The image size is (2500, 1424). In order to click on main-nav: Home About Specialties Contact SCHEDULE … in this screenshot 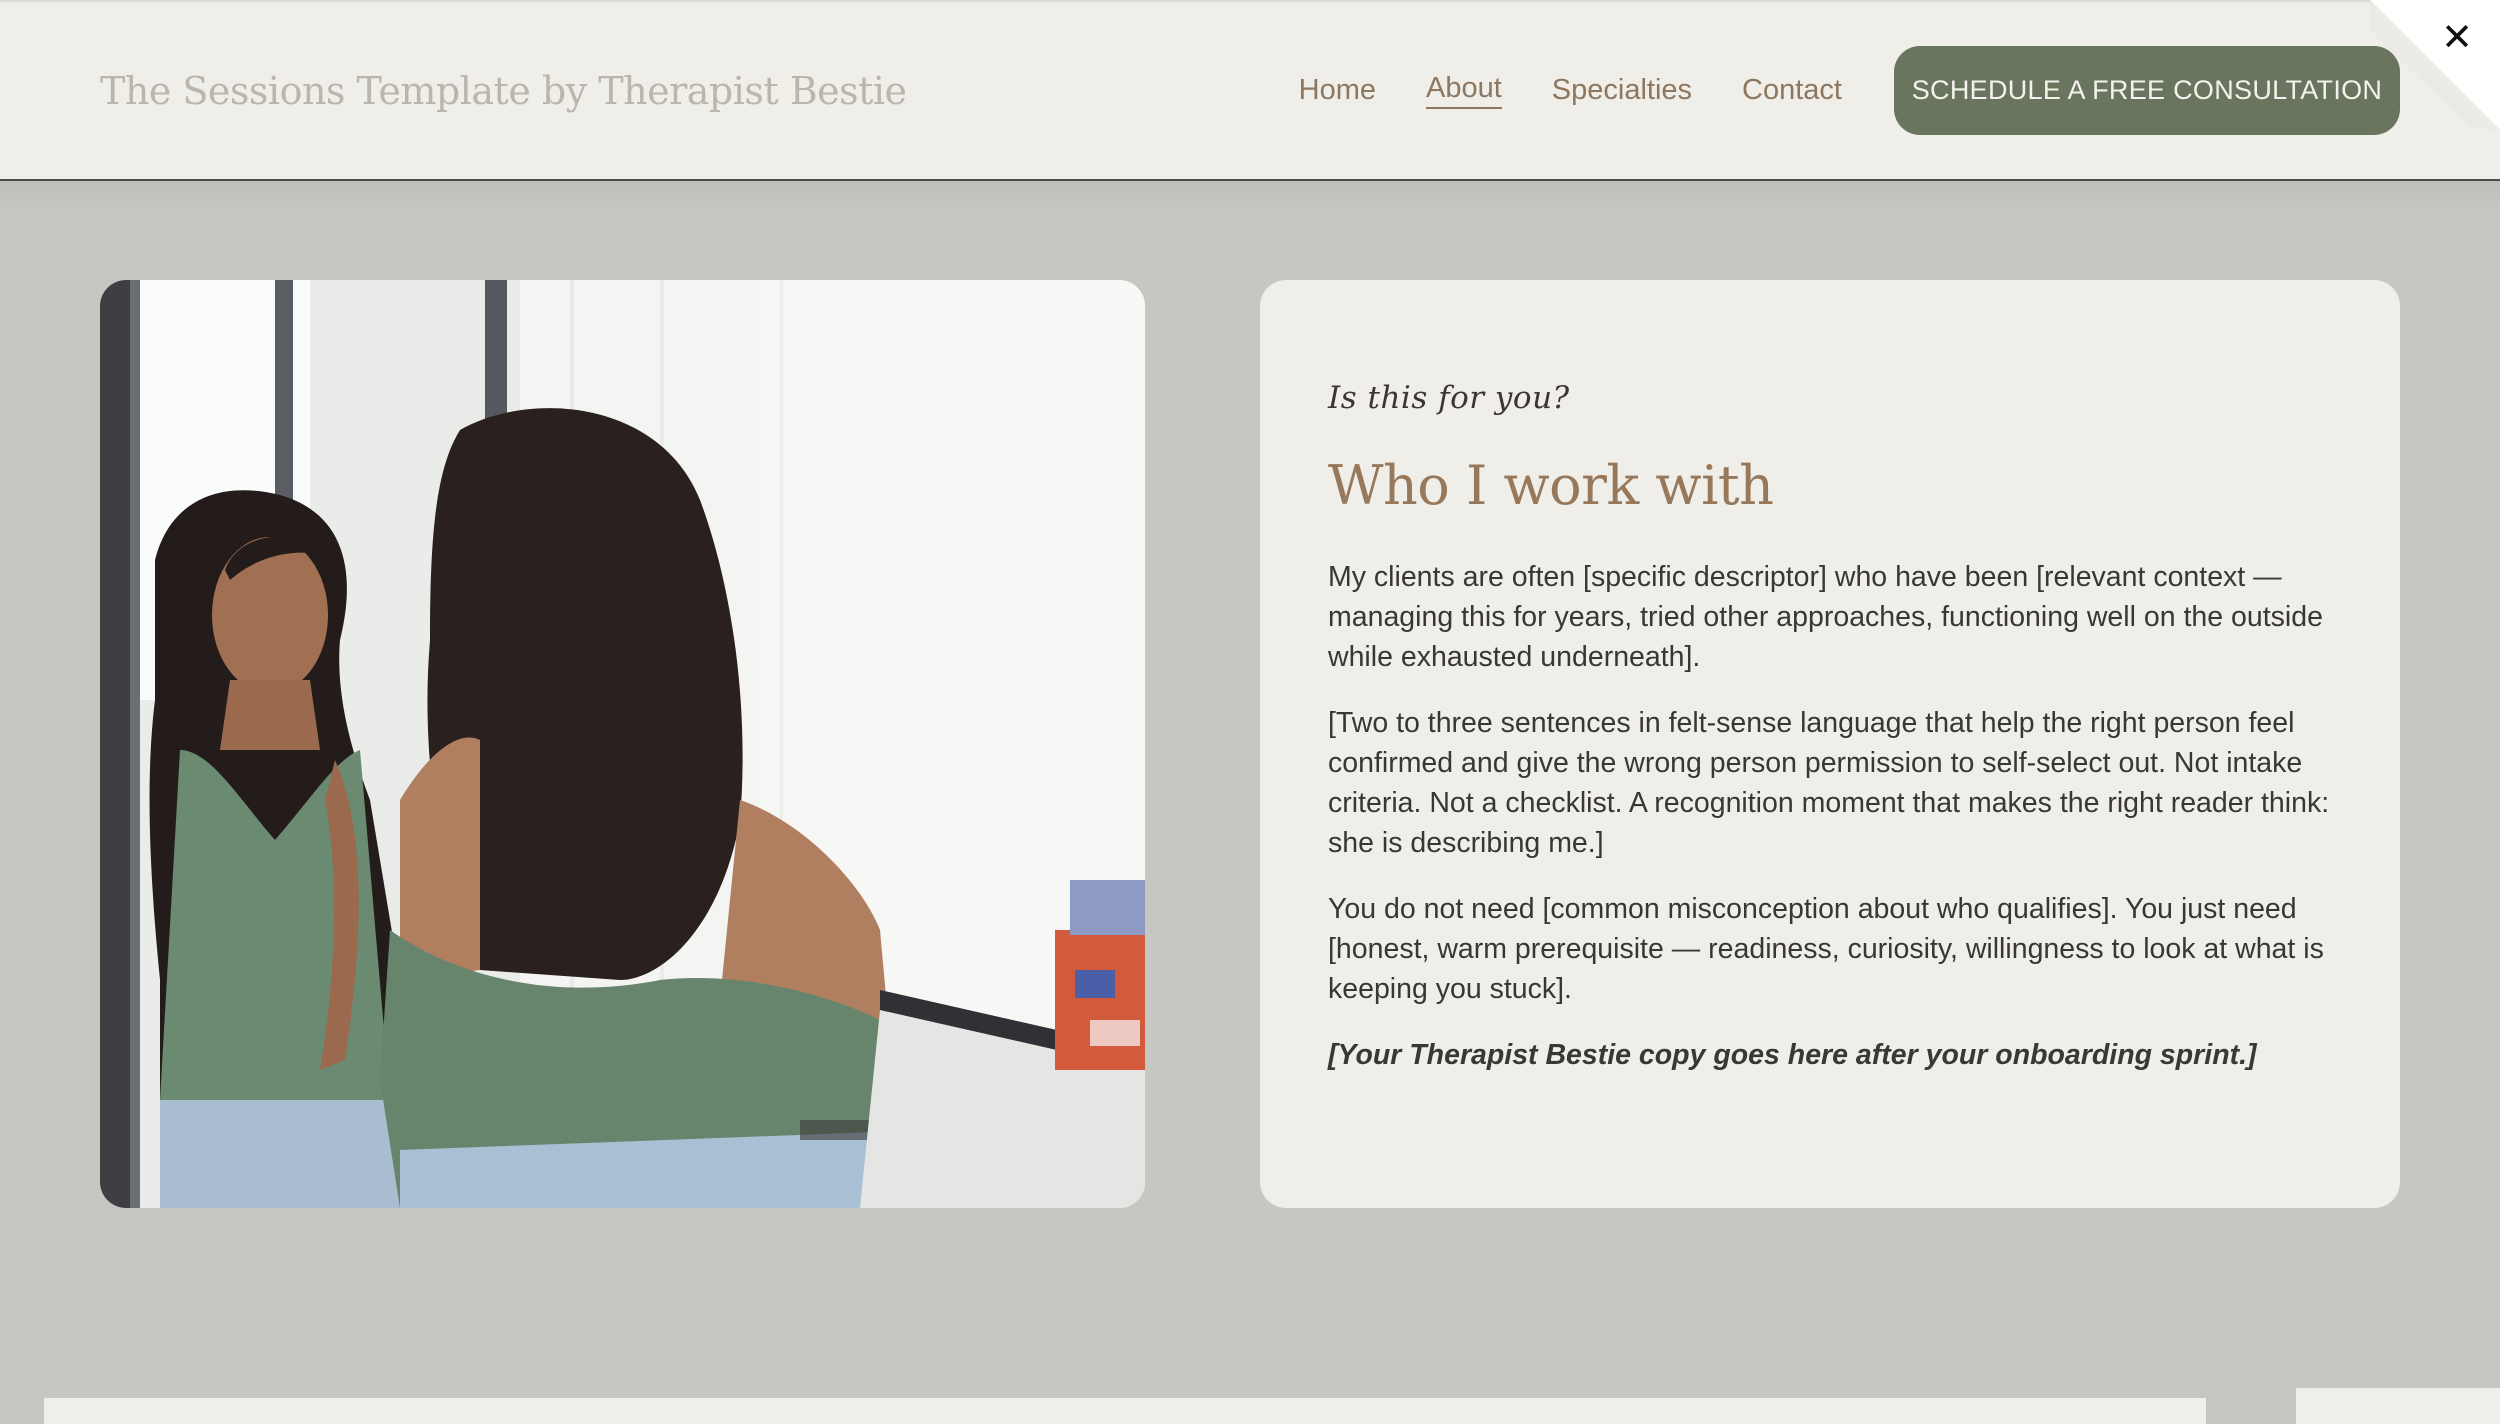, I will do `click(1824, 90)`.